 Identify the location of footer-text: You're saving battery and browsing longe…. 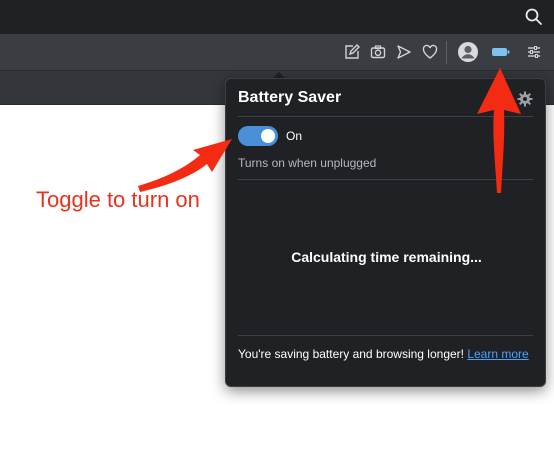
(353, 354).